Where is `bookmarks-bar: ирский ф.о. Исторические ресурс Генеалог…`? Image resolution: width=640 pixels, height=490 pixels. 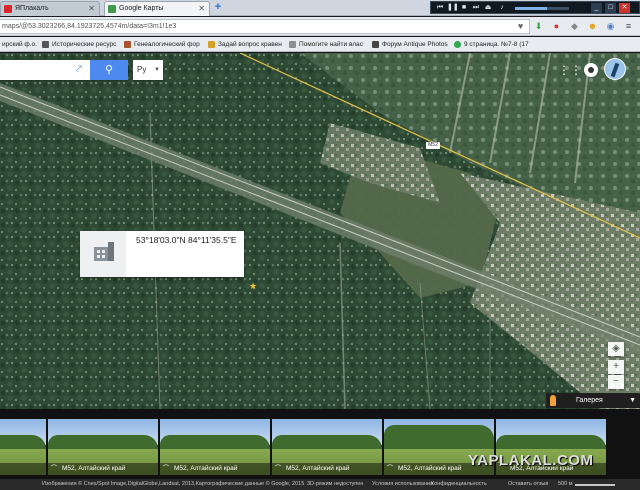
bookmarks-bar: ирский ф.о. Исторические ресурс Генеалог… is located at coordinates (320, 44).